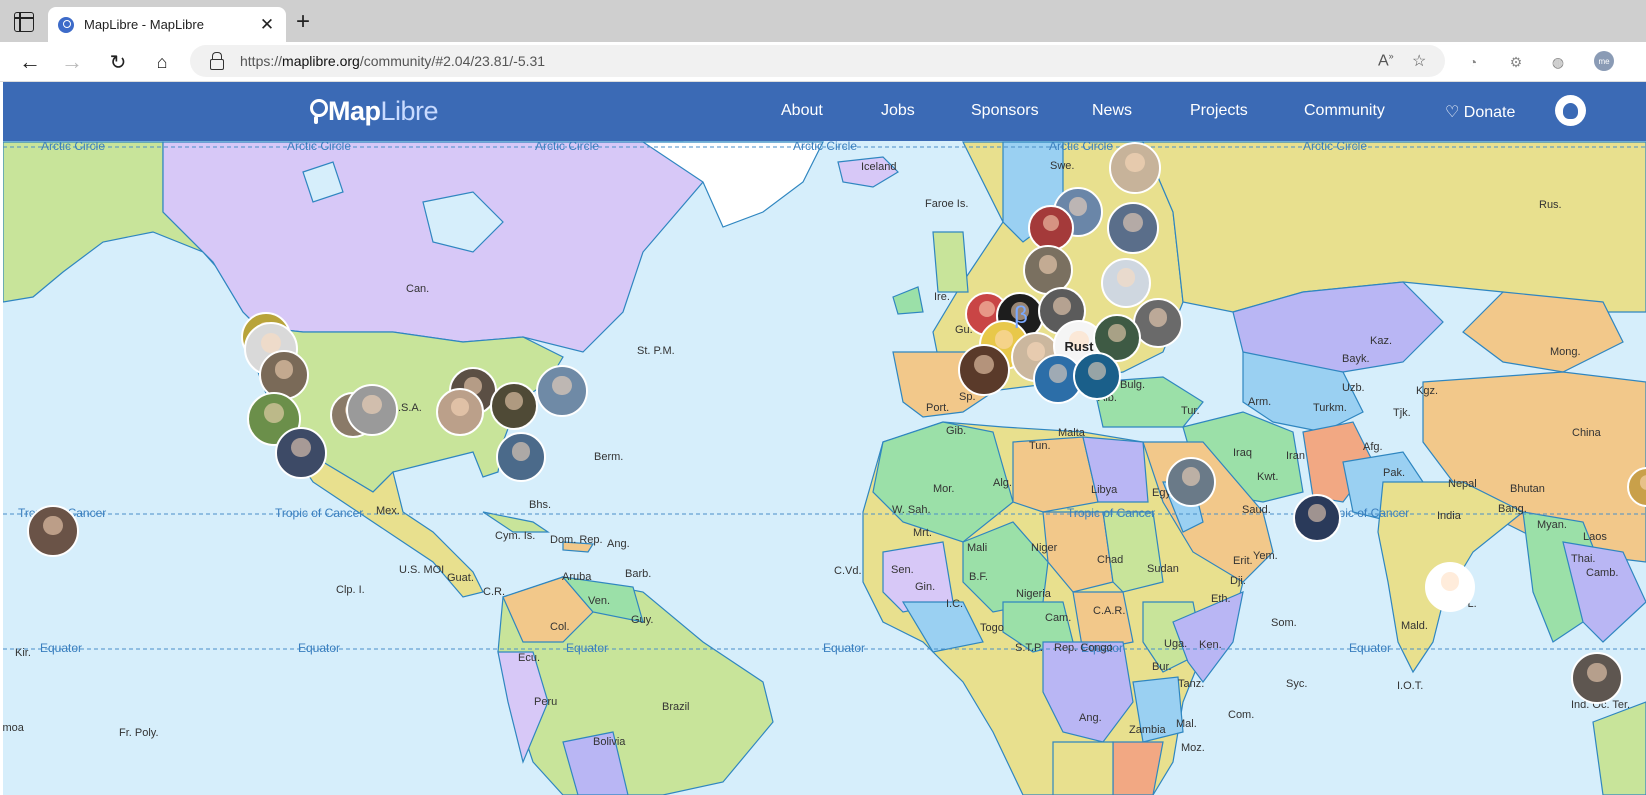  I want to click on country-label: Gib., so click(956, 431).